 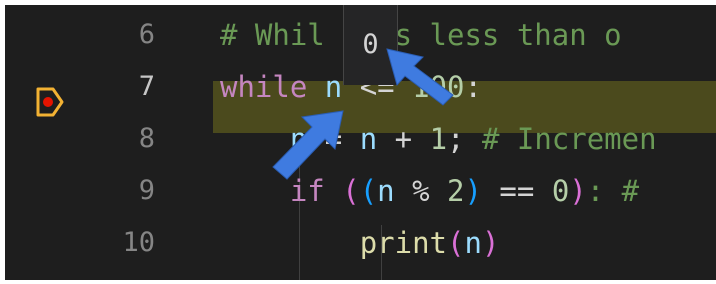 What do you see at coordinates (272, 35) in the screenshot?
I see `code-token: # Whil` at bounding box center [272, 35].